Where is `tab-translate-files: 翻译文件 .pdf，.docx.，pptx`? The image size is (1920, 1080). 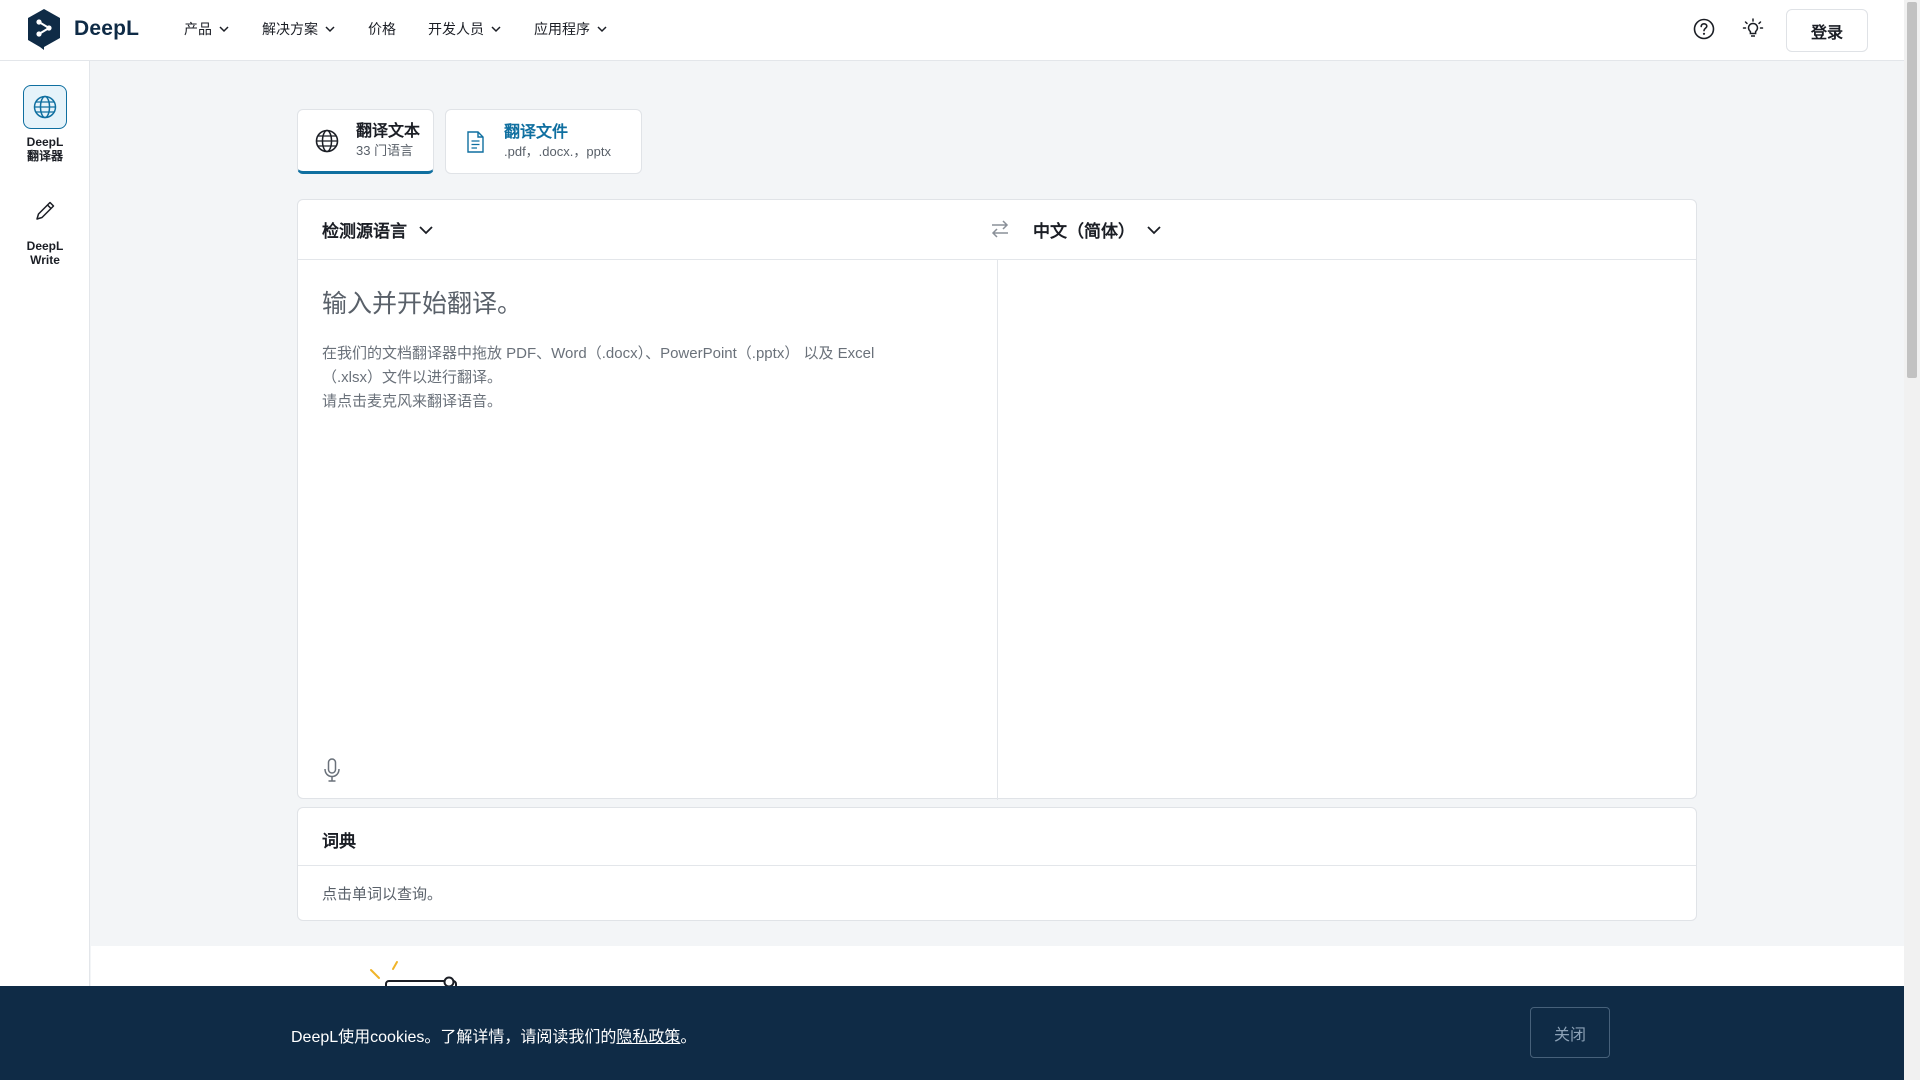
tab-translate-files: 翻译文件 .pdf，.docx.，pptx is located at coordinates (543, 141).